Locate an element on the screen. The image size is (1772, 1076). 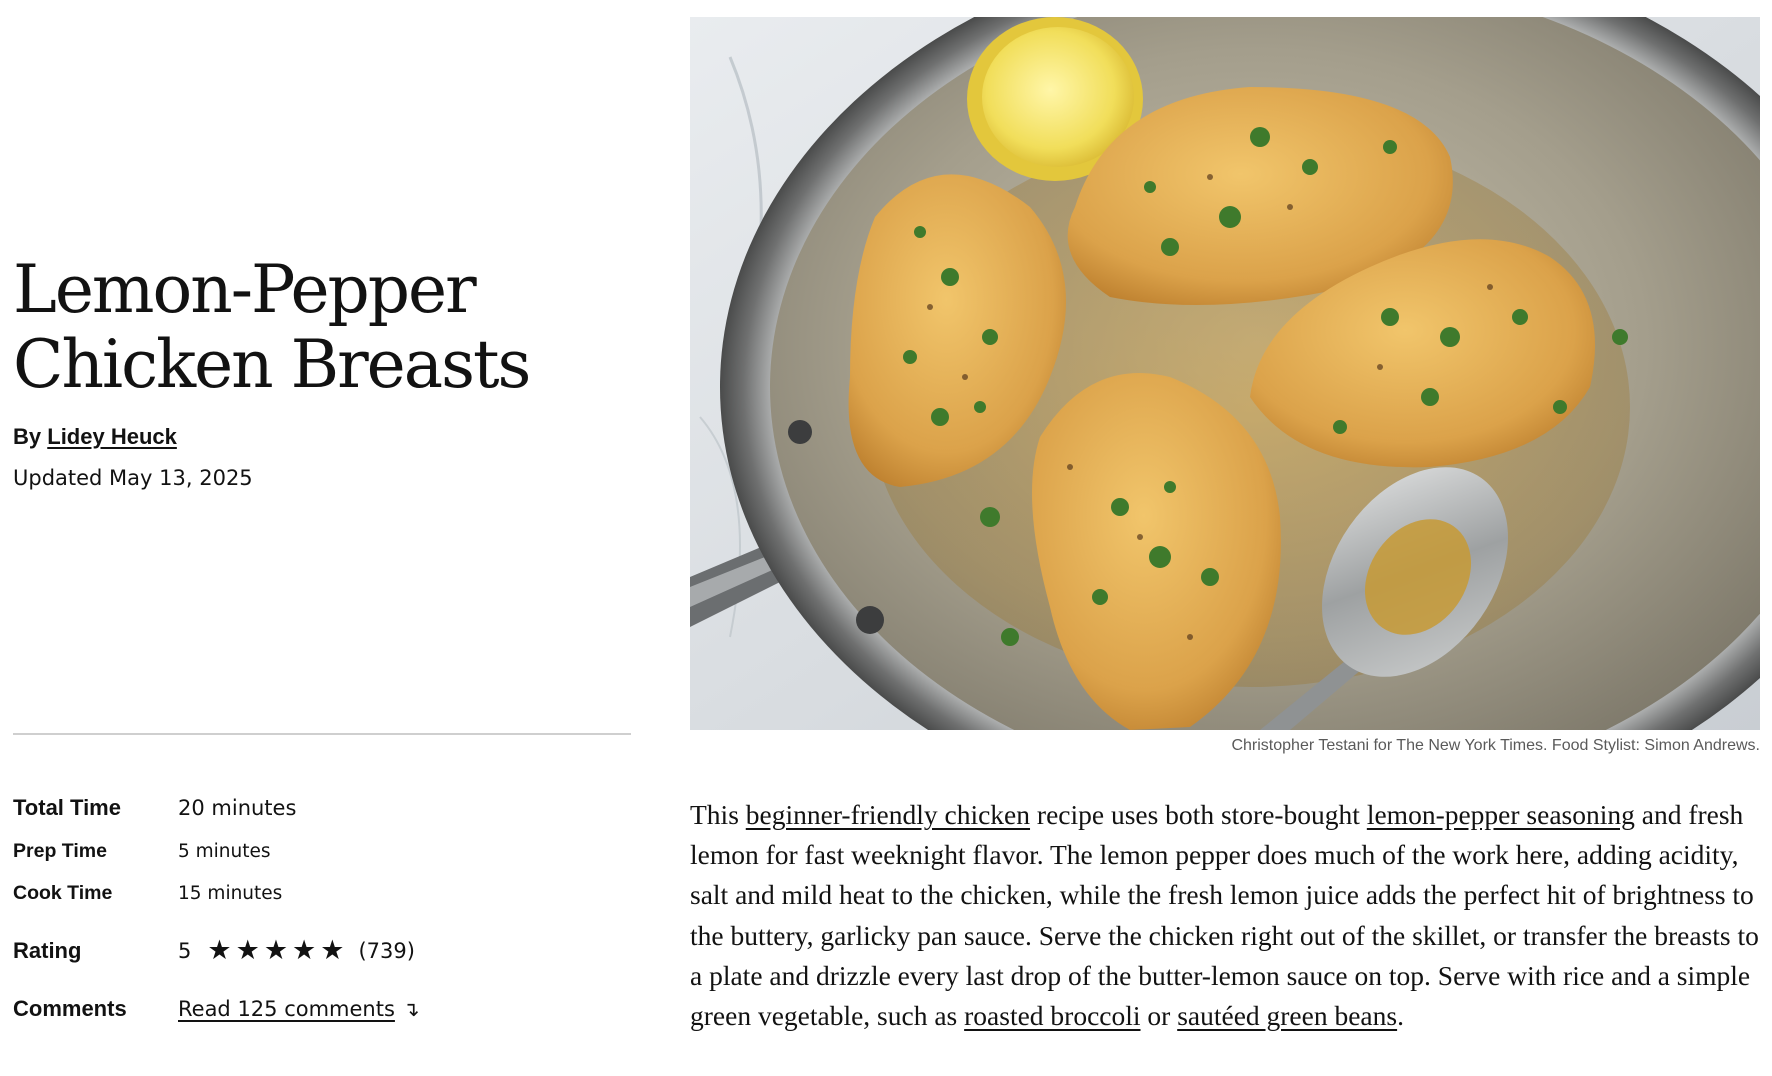
comments-row: Comments Read 125 comments ↴ is located at coordinates (323, 1009).